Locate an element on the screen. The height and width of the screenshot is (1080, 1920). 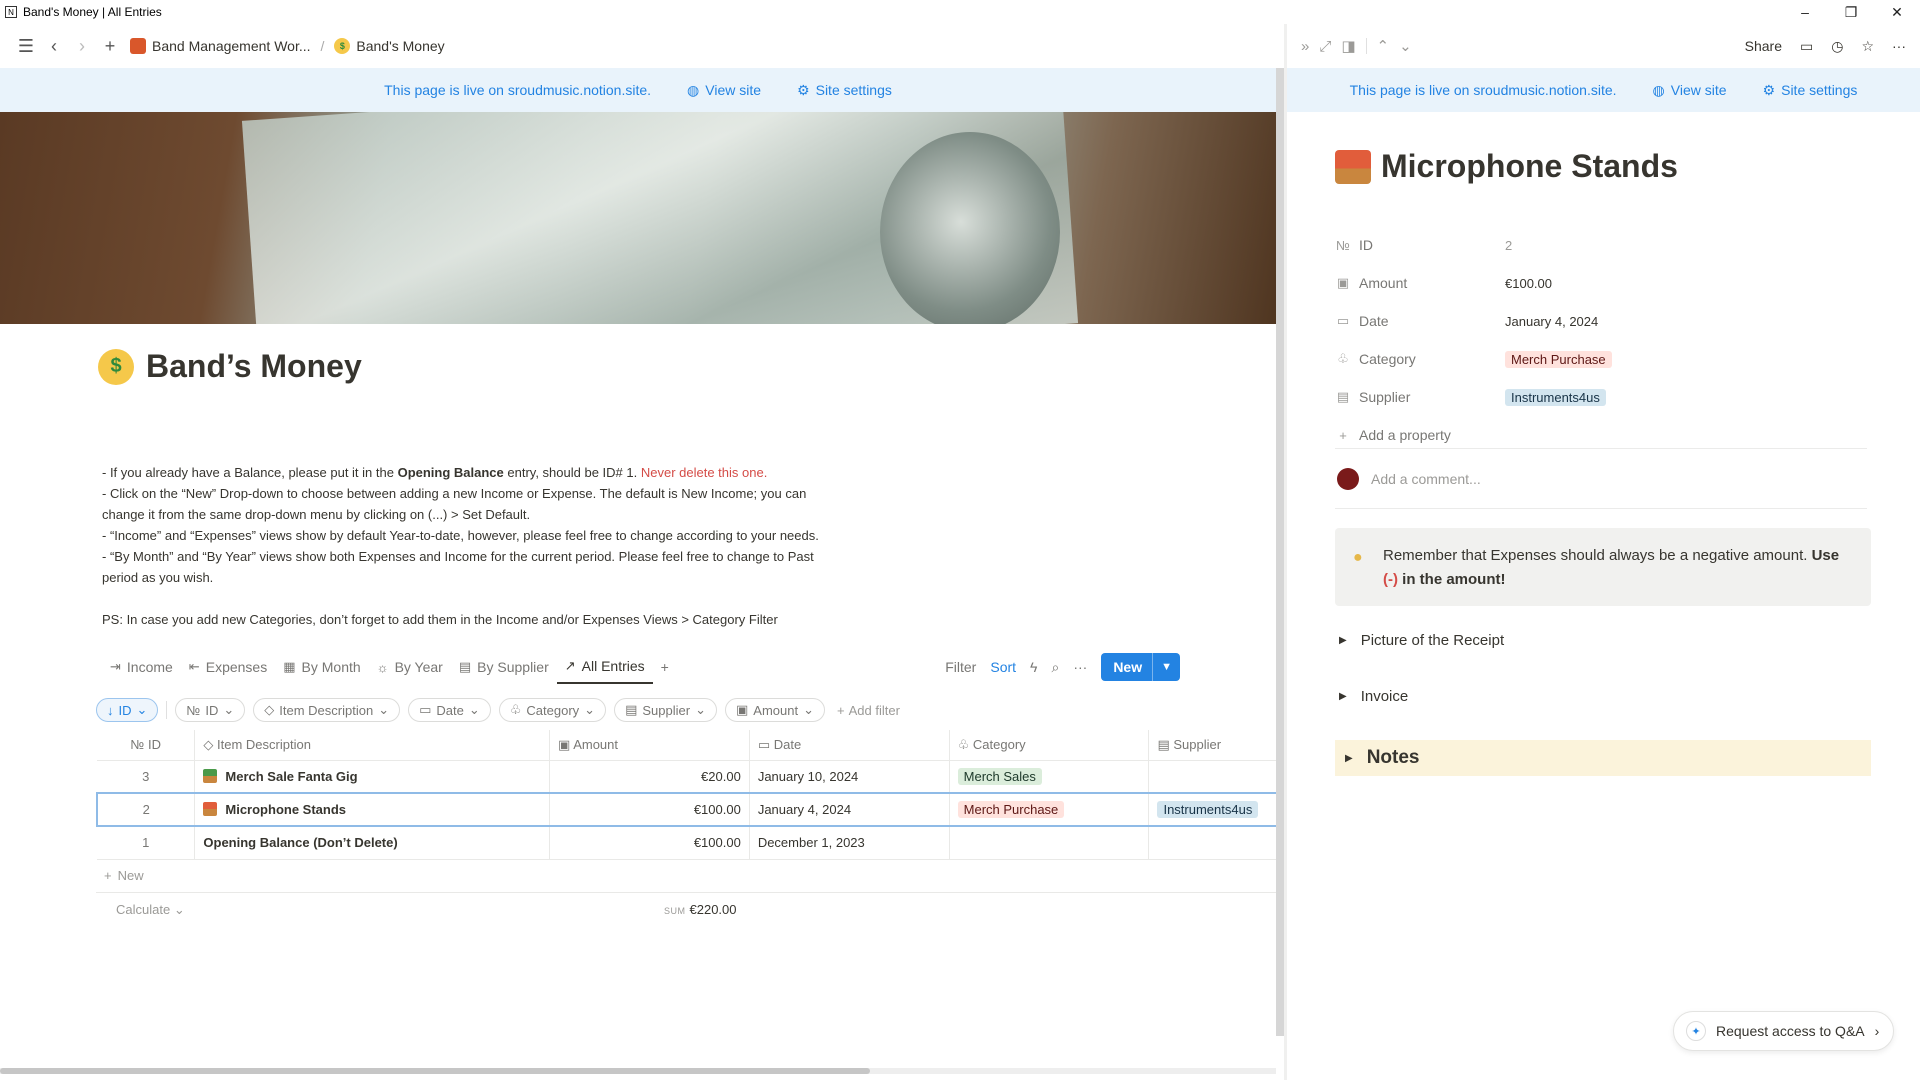
expand-icon: ⤢ is located at coordinates (1325, 46).